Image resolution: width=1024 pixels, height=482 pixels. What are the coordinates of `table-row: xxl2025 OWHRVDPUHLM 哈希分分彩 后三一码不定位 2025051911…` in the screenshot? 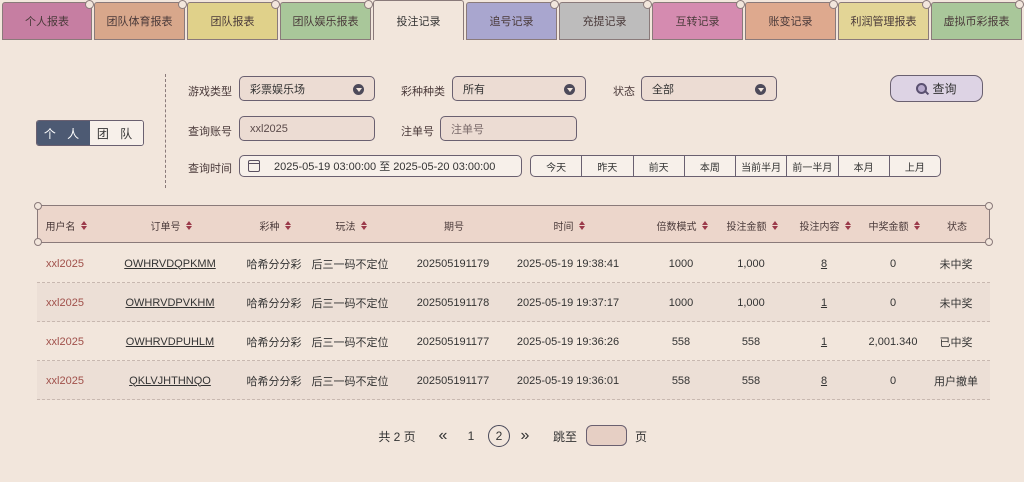 It's located at (513, 341).